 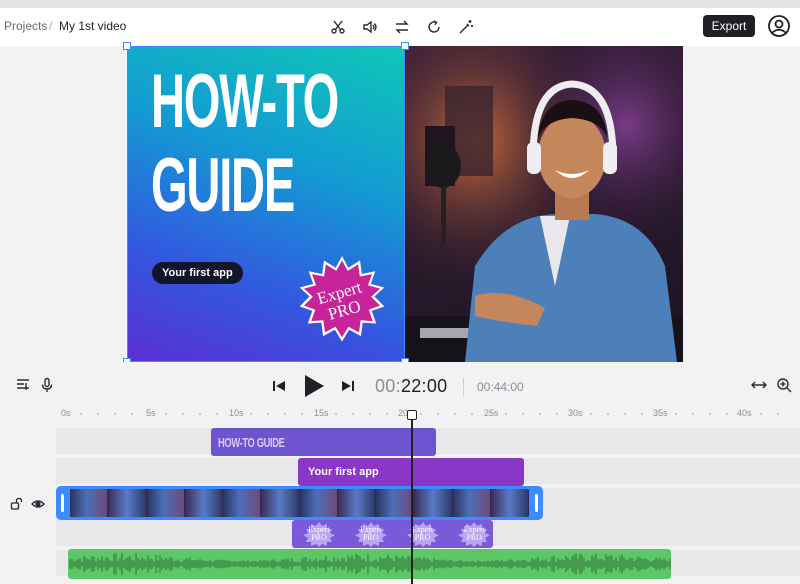 I want to click on eye-icon, so click(x=38, y=504).